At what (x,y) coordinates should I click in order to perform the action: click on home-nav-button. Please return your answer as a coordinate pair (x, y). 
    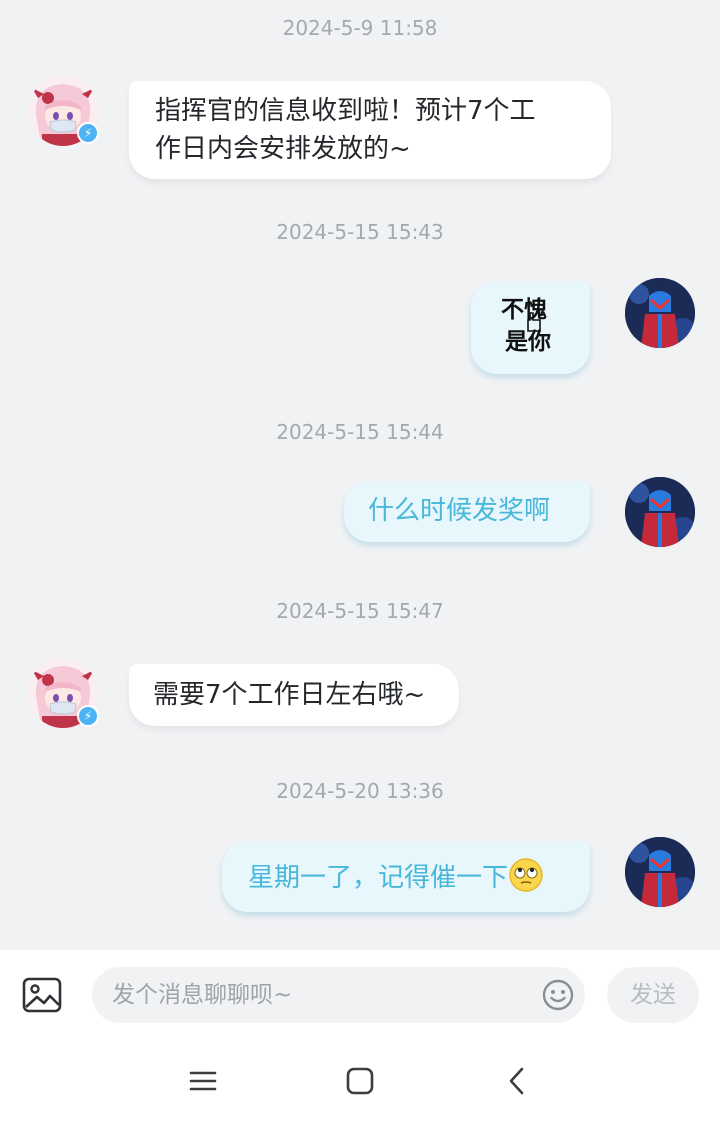
    Looking at the image, I should click on (360, 1081).